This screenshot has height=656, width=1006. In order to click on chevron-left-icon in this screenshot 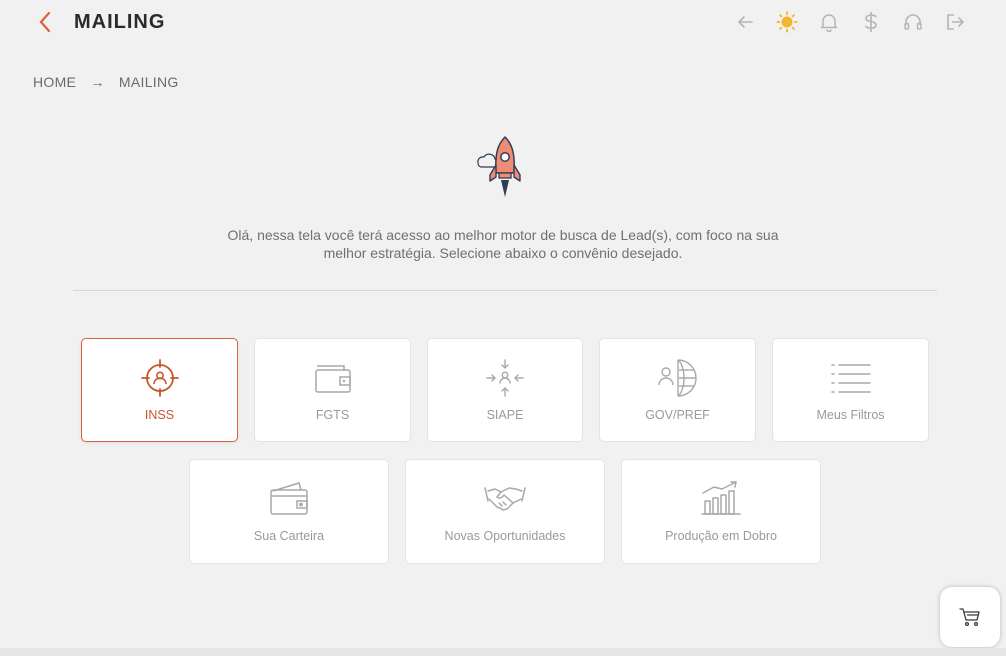, I will do `click(45, 22)`.